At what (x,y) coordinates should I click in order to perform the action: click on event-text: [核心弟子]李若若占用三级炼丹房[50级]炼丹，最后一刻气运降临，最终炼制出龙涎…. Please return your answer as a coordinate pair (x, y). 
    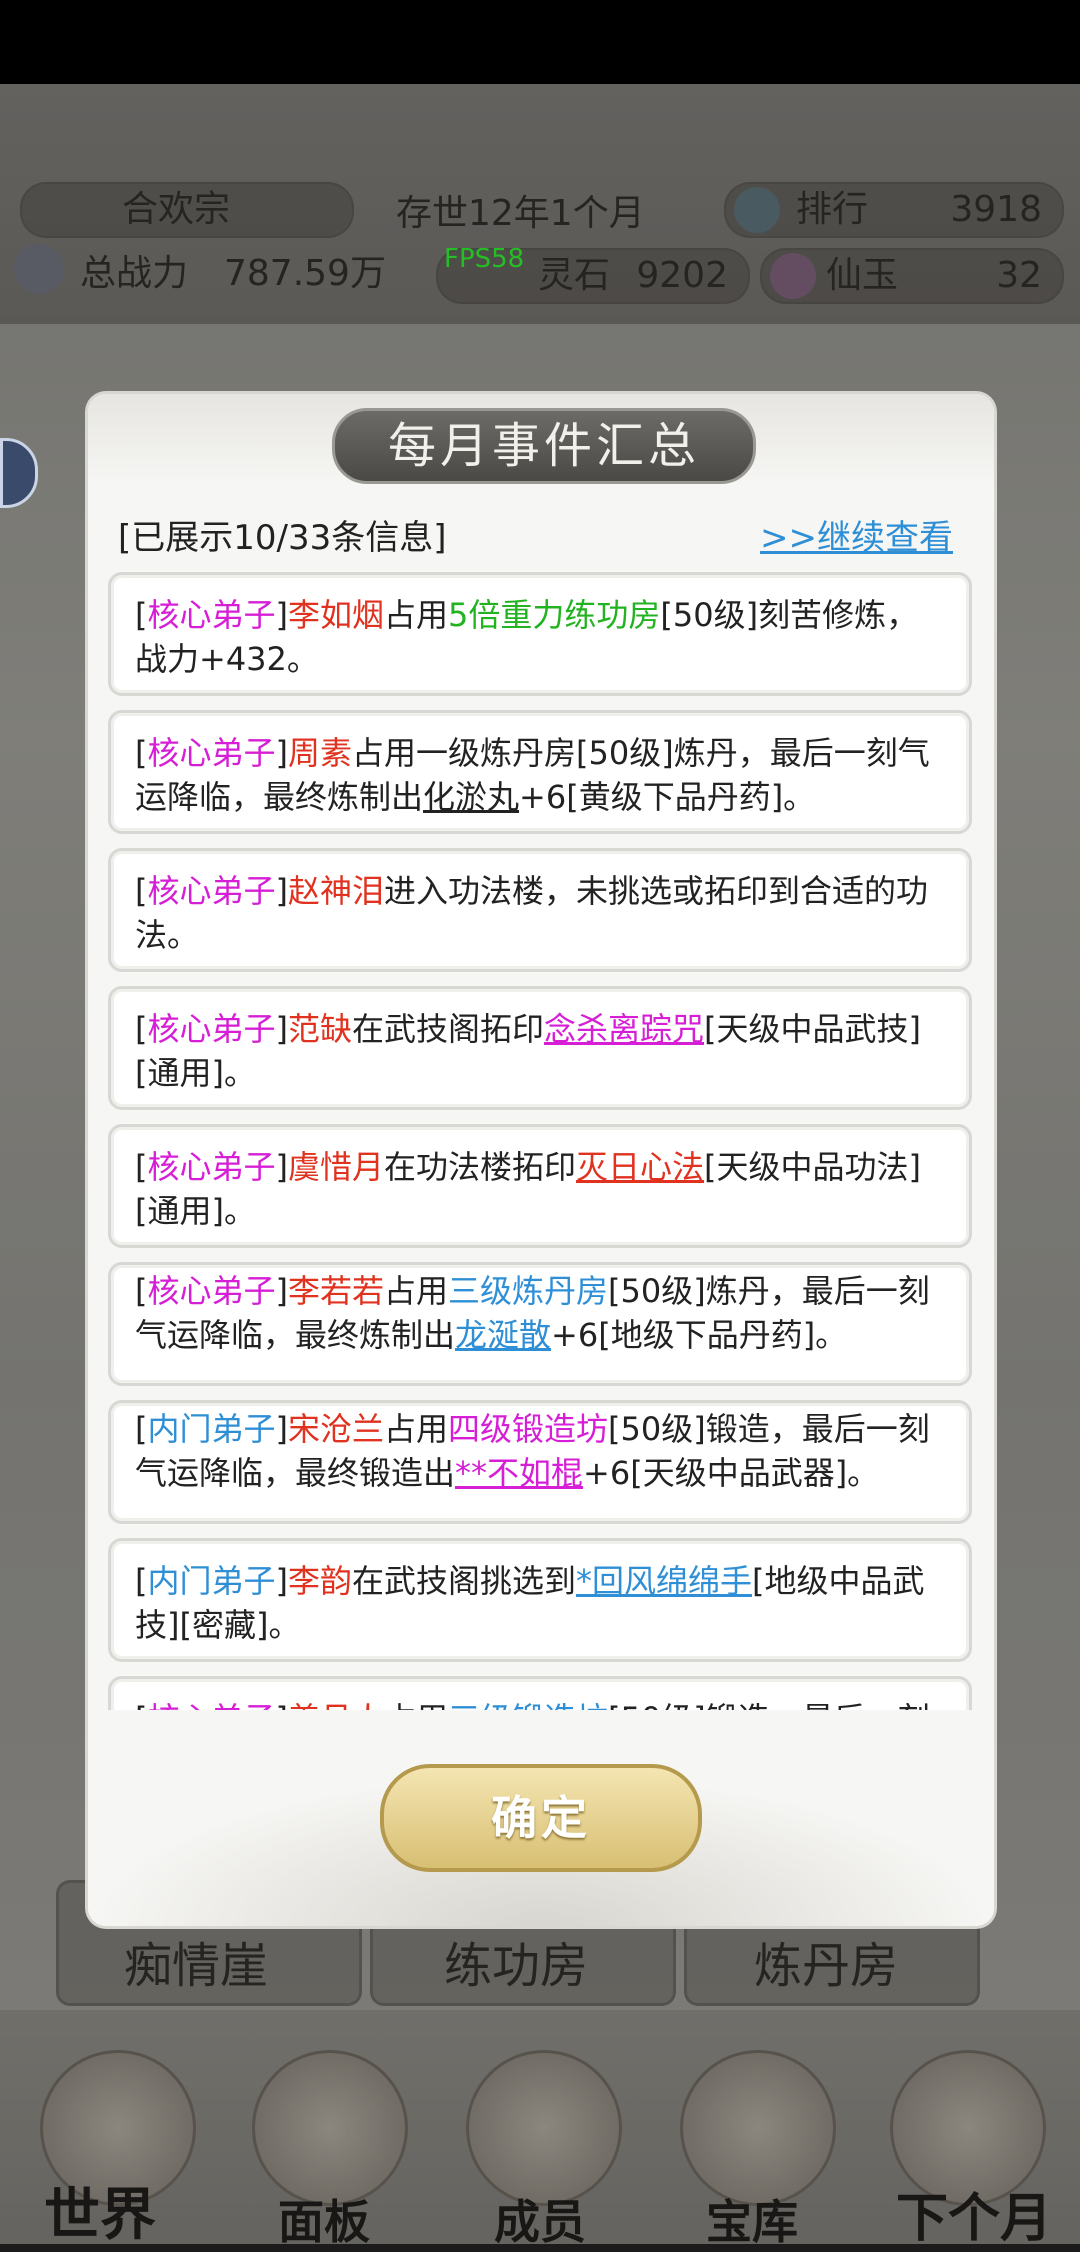
    Looking at the image, I should click on (541, 1313).